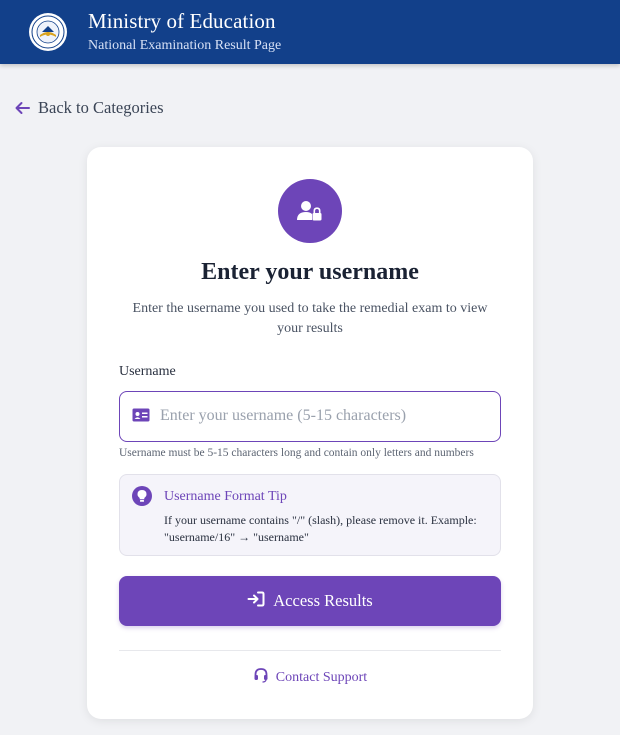 The image size is (620, 735). I want to click on divider, so click(310, 650).